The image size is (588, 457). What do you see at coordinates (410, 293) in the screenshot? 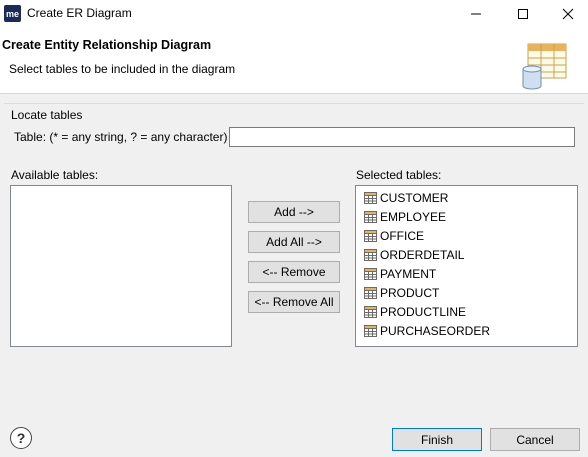
I see `list-item-label: PRODUCT` at bounding box center [410, 293].